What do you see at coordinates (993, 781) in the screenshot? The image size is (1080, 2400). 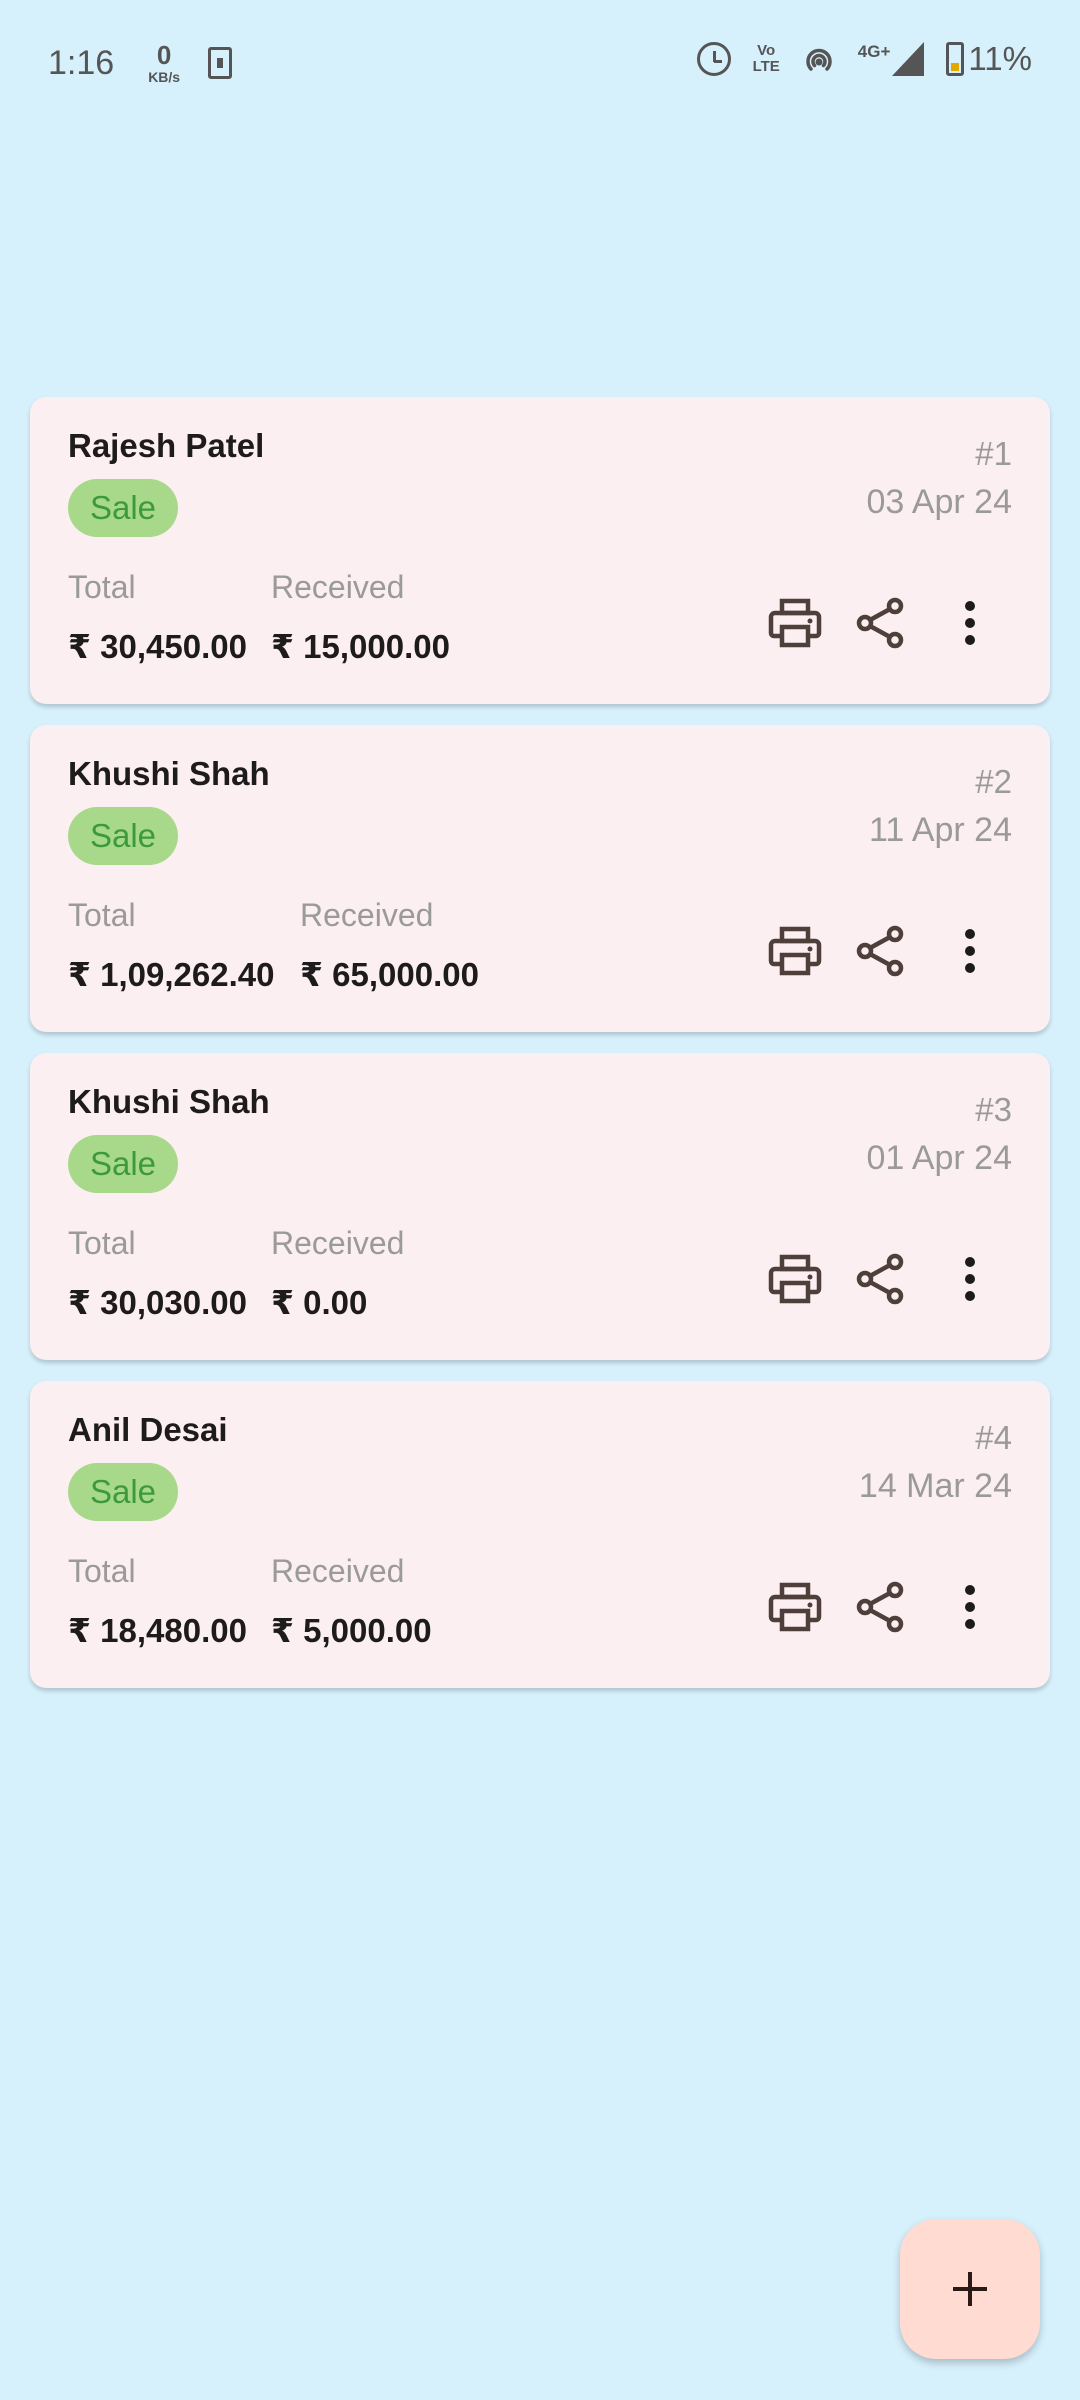 I see `invoice-number: #2` at bounding box center [993, 781].